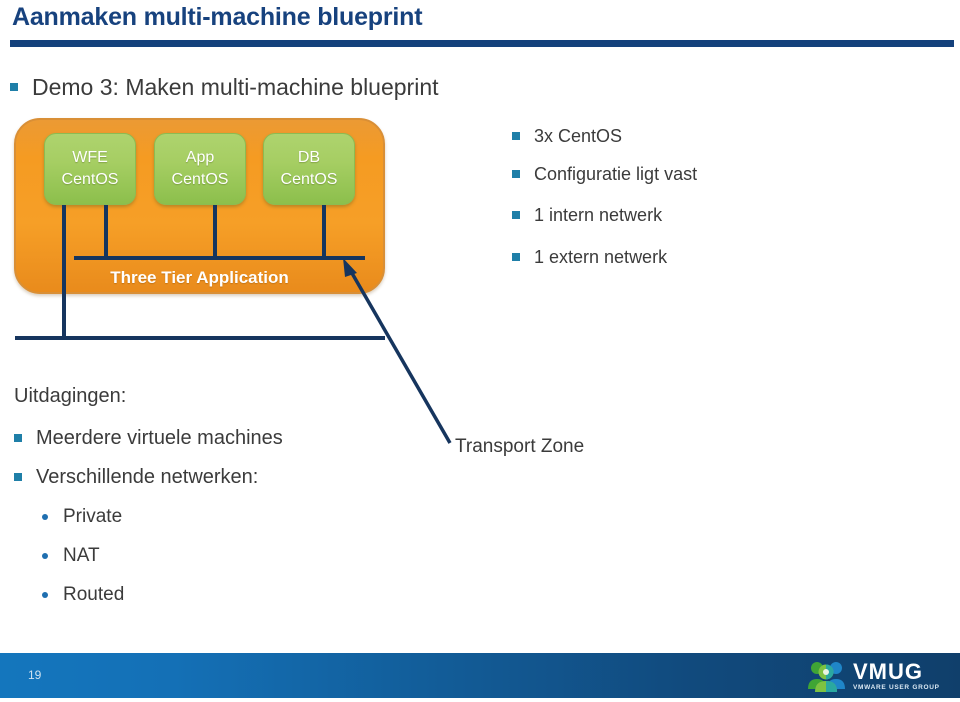  I want to click on vm-role-label: App, so click(200, 157).